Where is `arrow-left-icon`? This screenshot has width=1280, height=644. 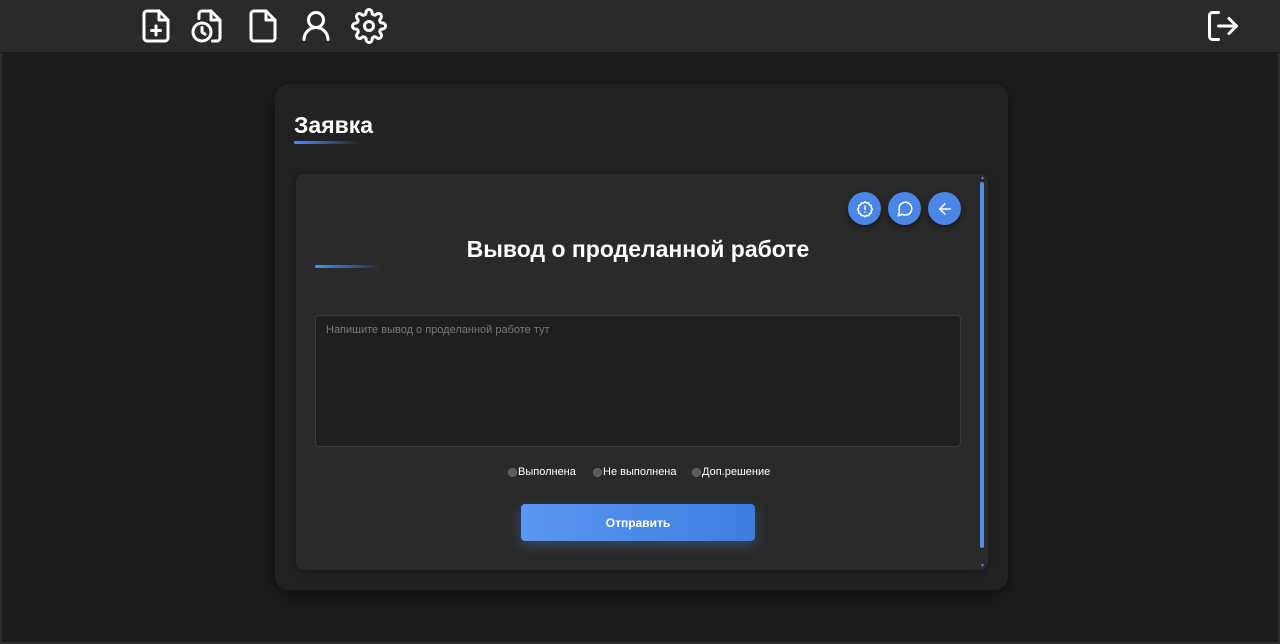 arrow-left-icon is located at coordinates (944, 208).